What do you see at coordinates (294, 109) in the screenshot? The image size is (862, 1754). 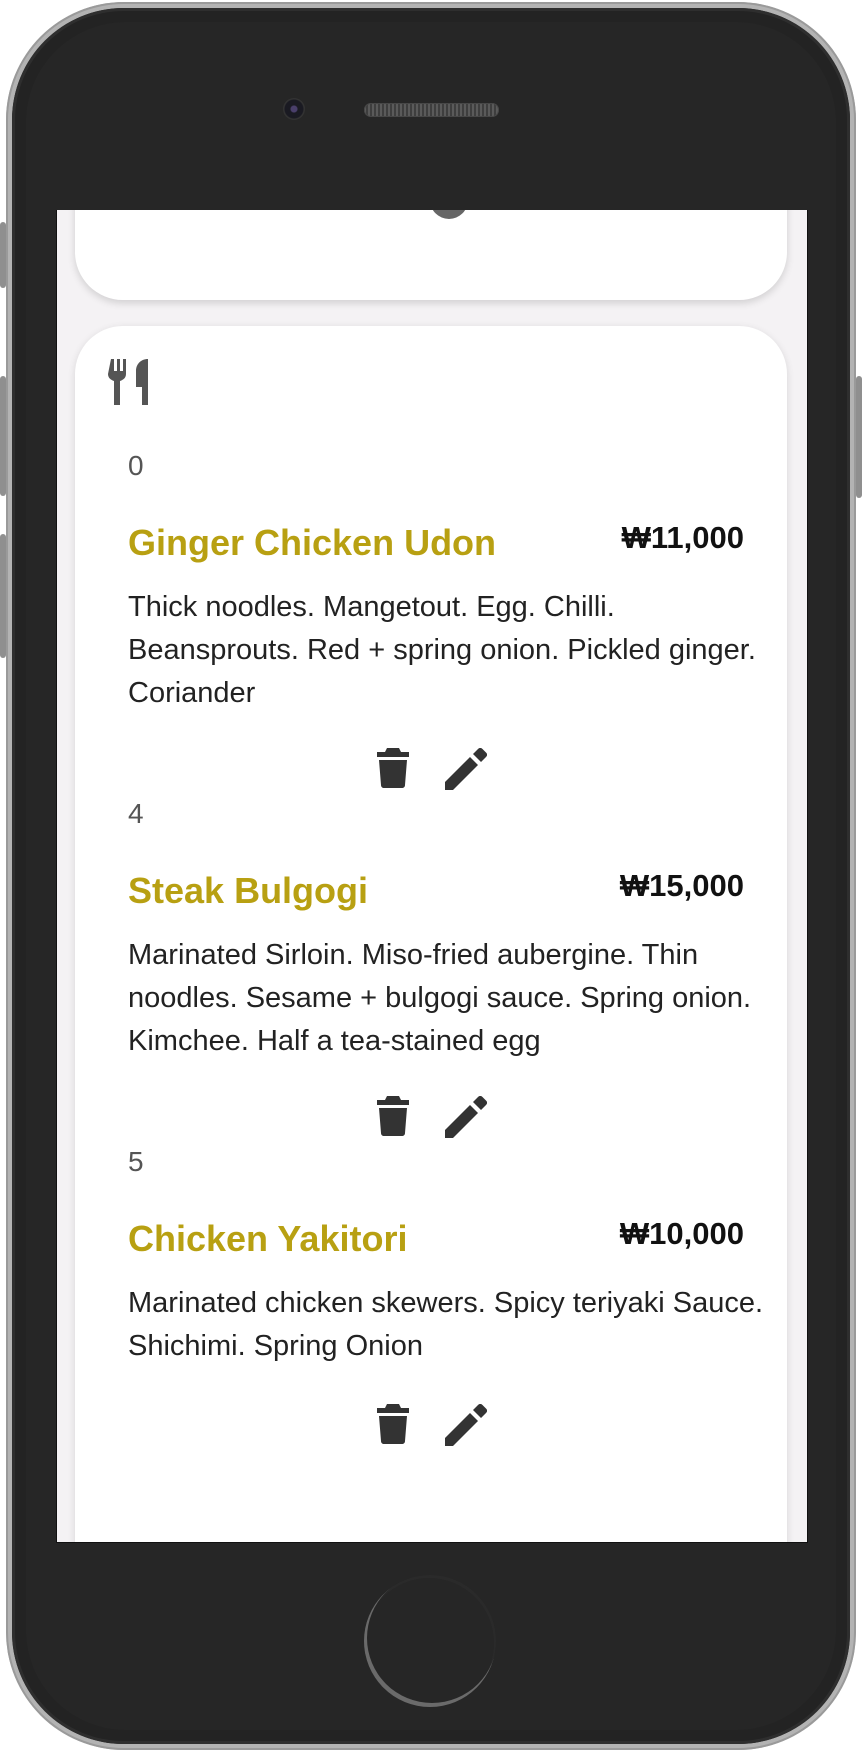 I see `front-camera` at bounding box center [294, 109].